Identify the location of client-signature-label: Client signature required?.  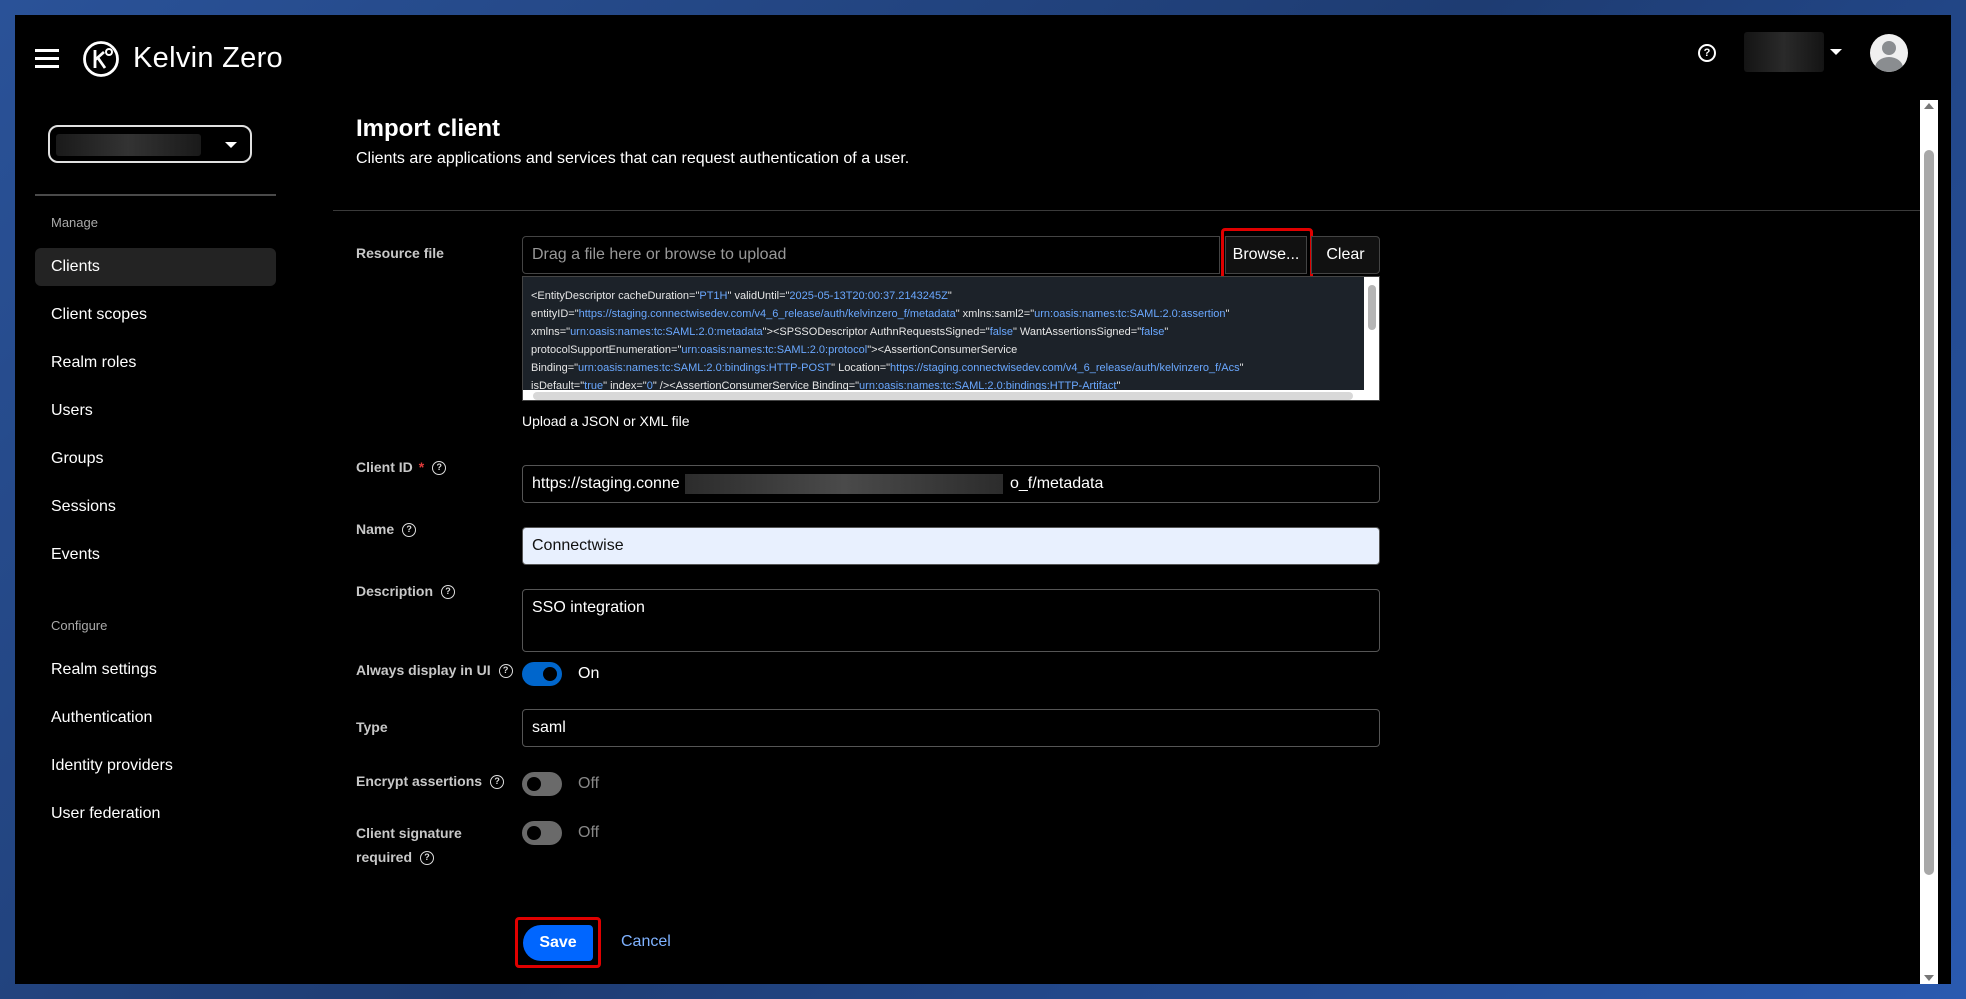
(409, 845).